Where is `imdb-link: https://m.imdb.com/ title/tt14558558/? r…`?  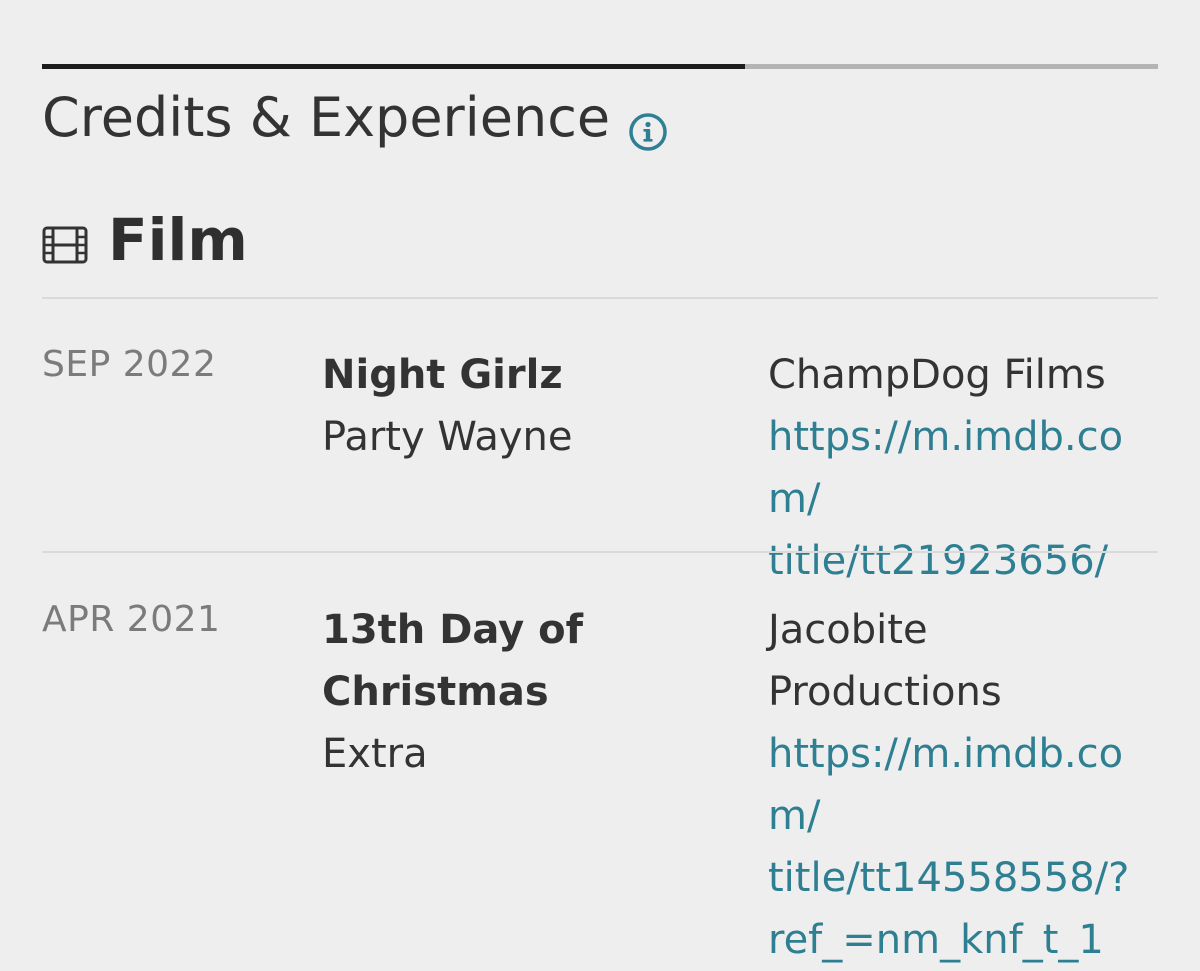 imdb-link: https://m.imdb.com/ title/tt14558558/? r… is located at coordinates (963, 847).